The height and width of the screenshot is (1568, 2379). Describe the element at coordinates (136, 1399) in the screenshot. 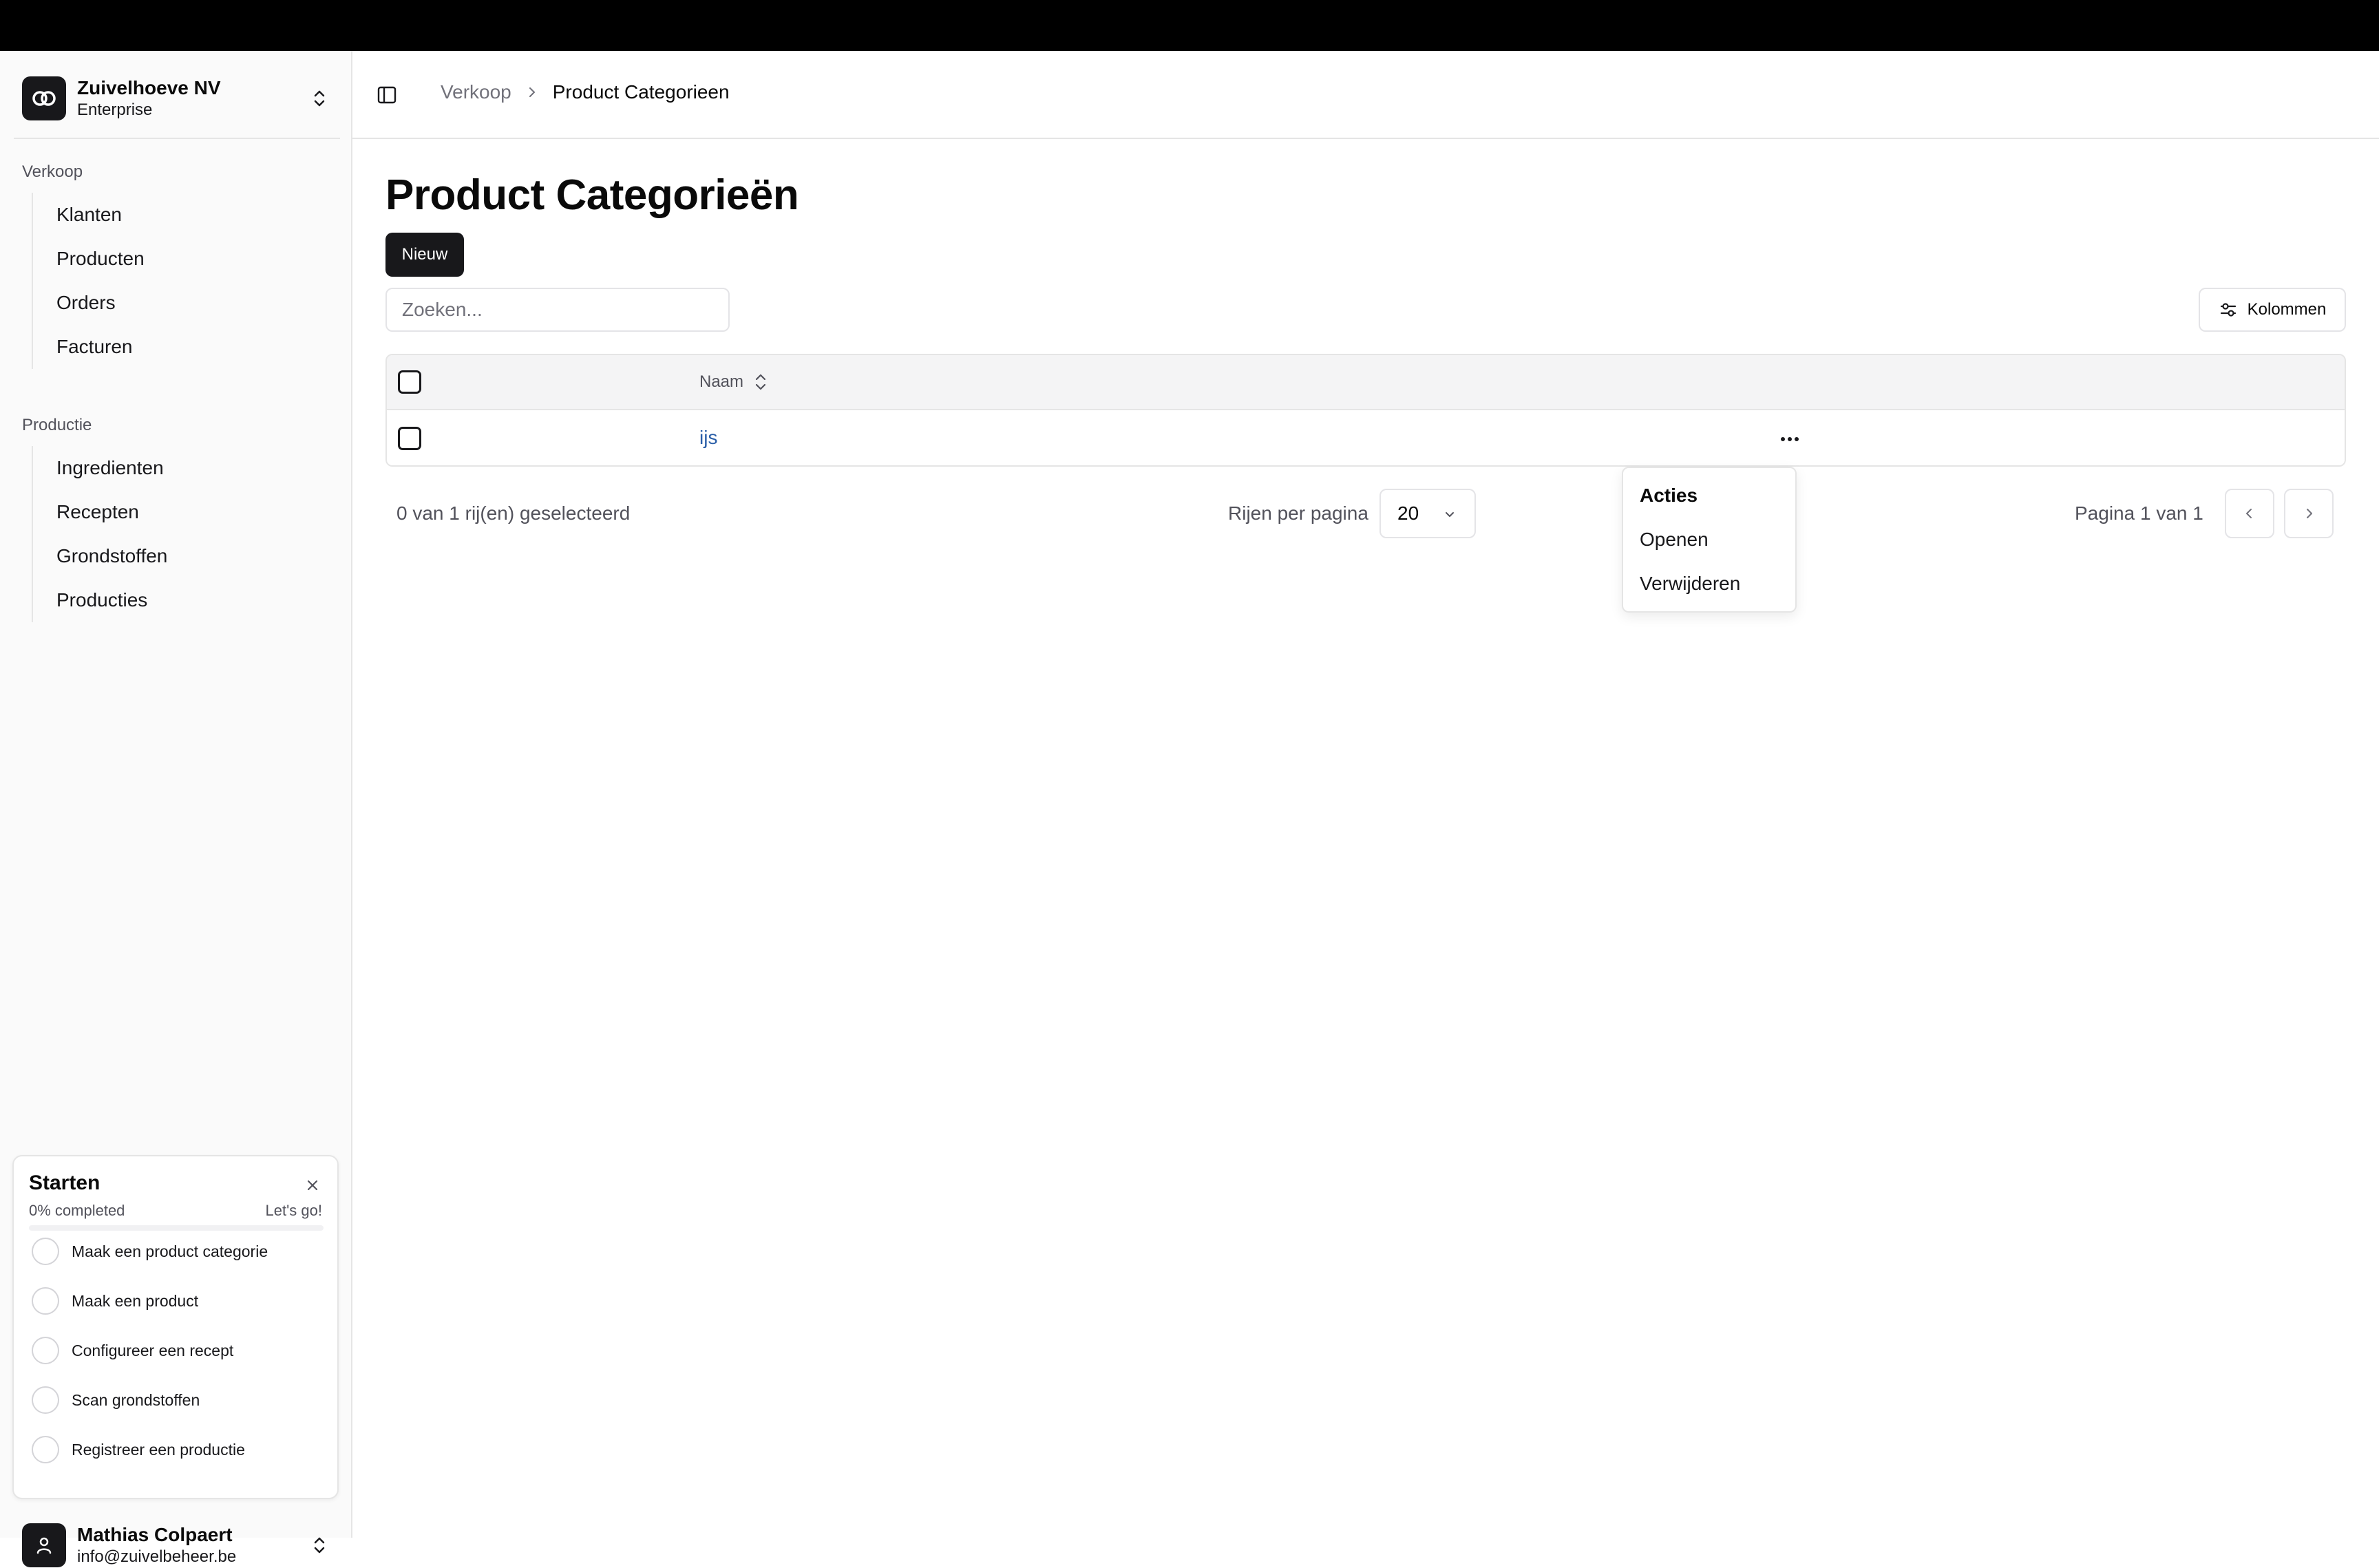

I see `task-label: Scan grondstoffen` at that location.